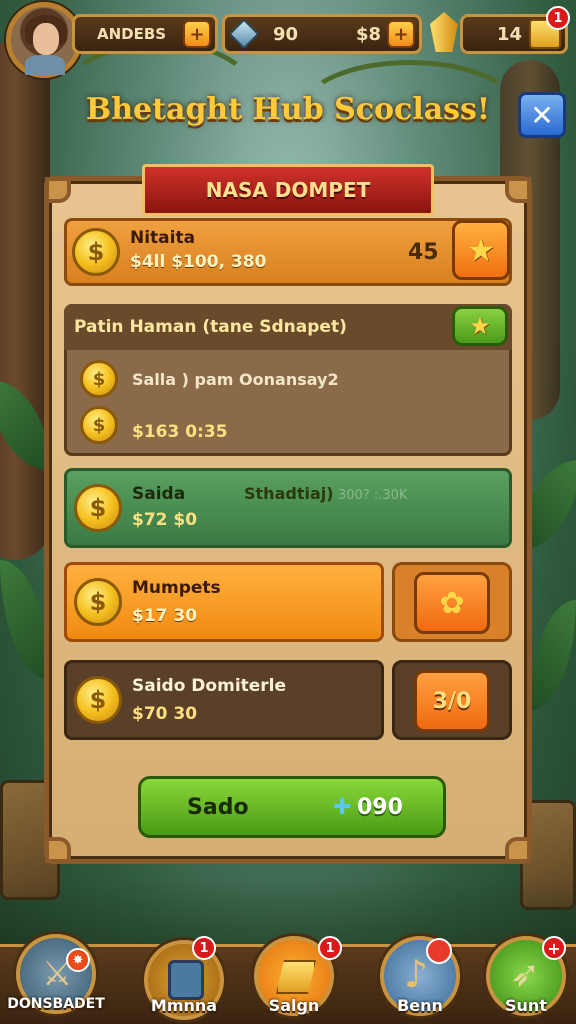 The width and height of the screenshot is (576, 1024). Describe the element at coordinates (218, 807) in the screenshot. I see `cta-label: Sado` at that location.